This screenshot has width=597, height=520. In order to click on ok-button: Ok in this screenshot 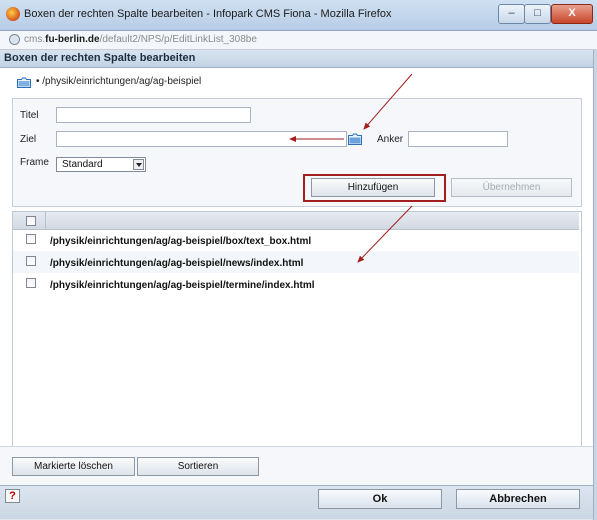, I will do `click(380, 499)`.